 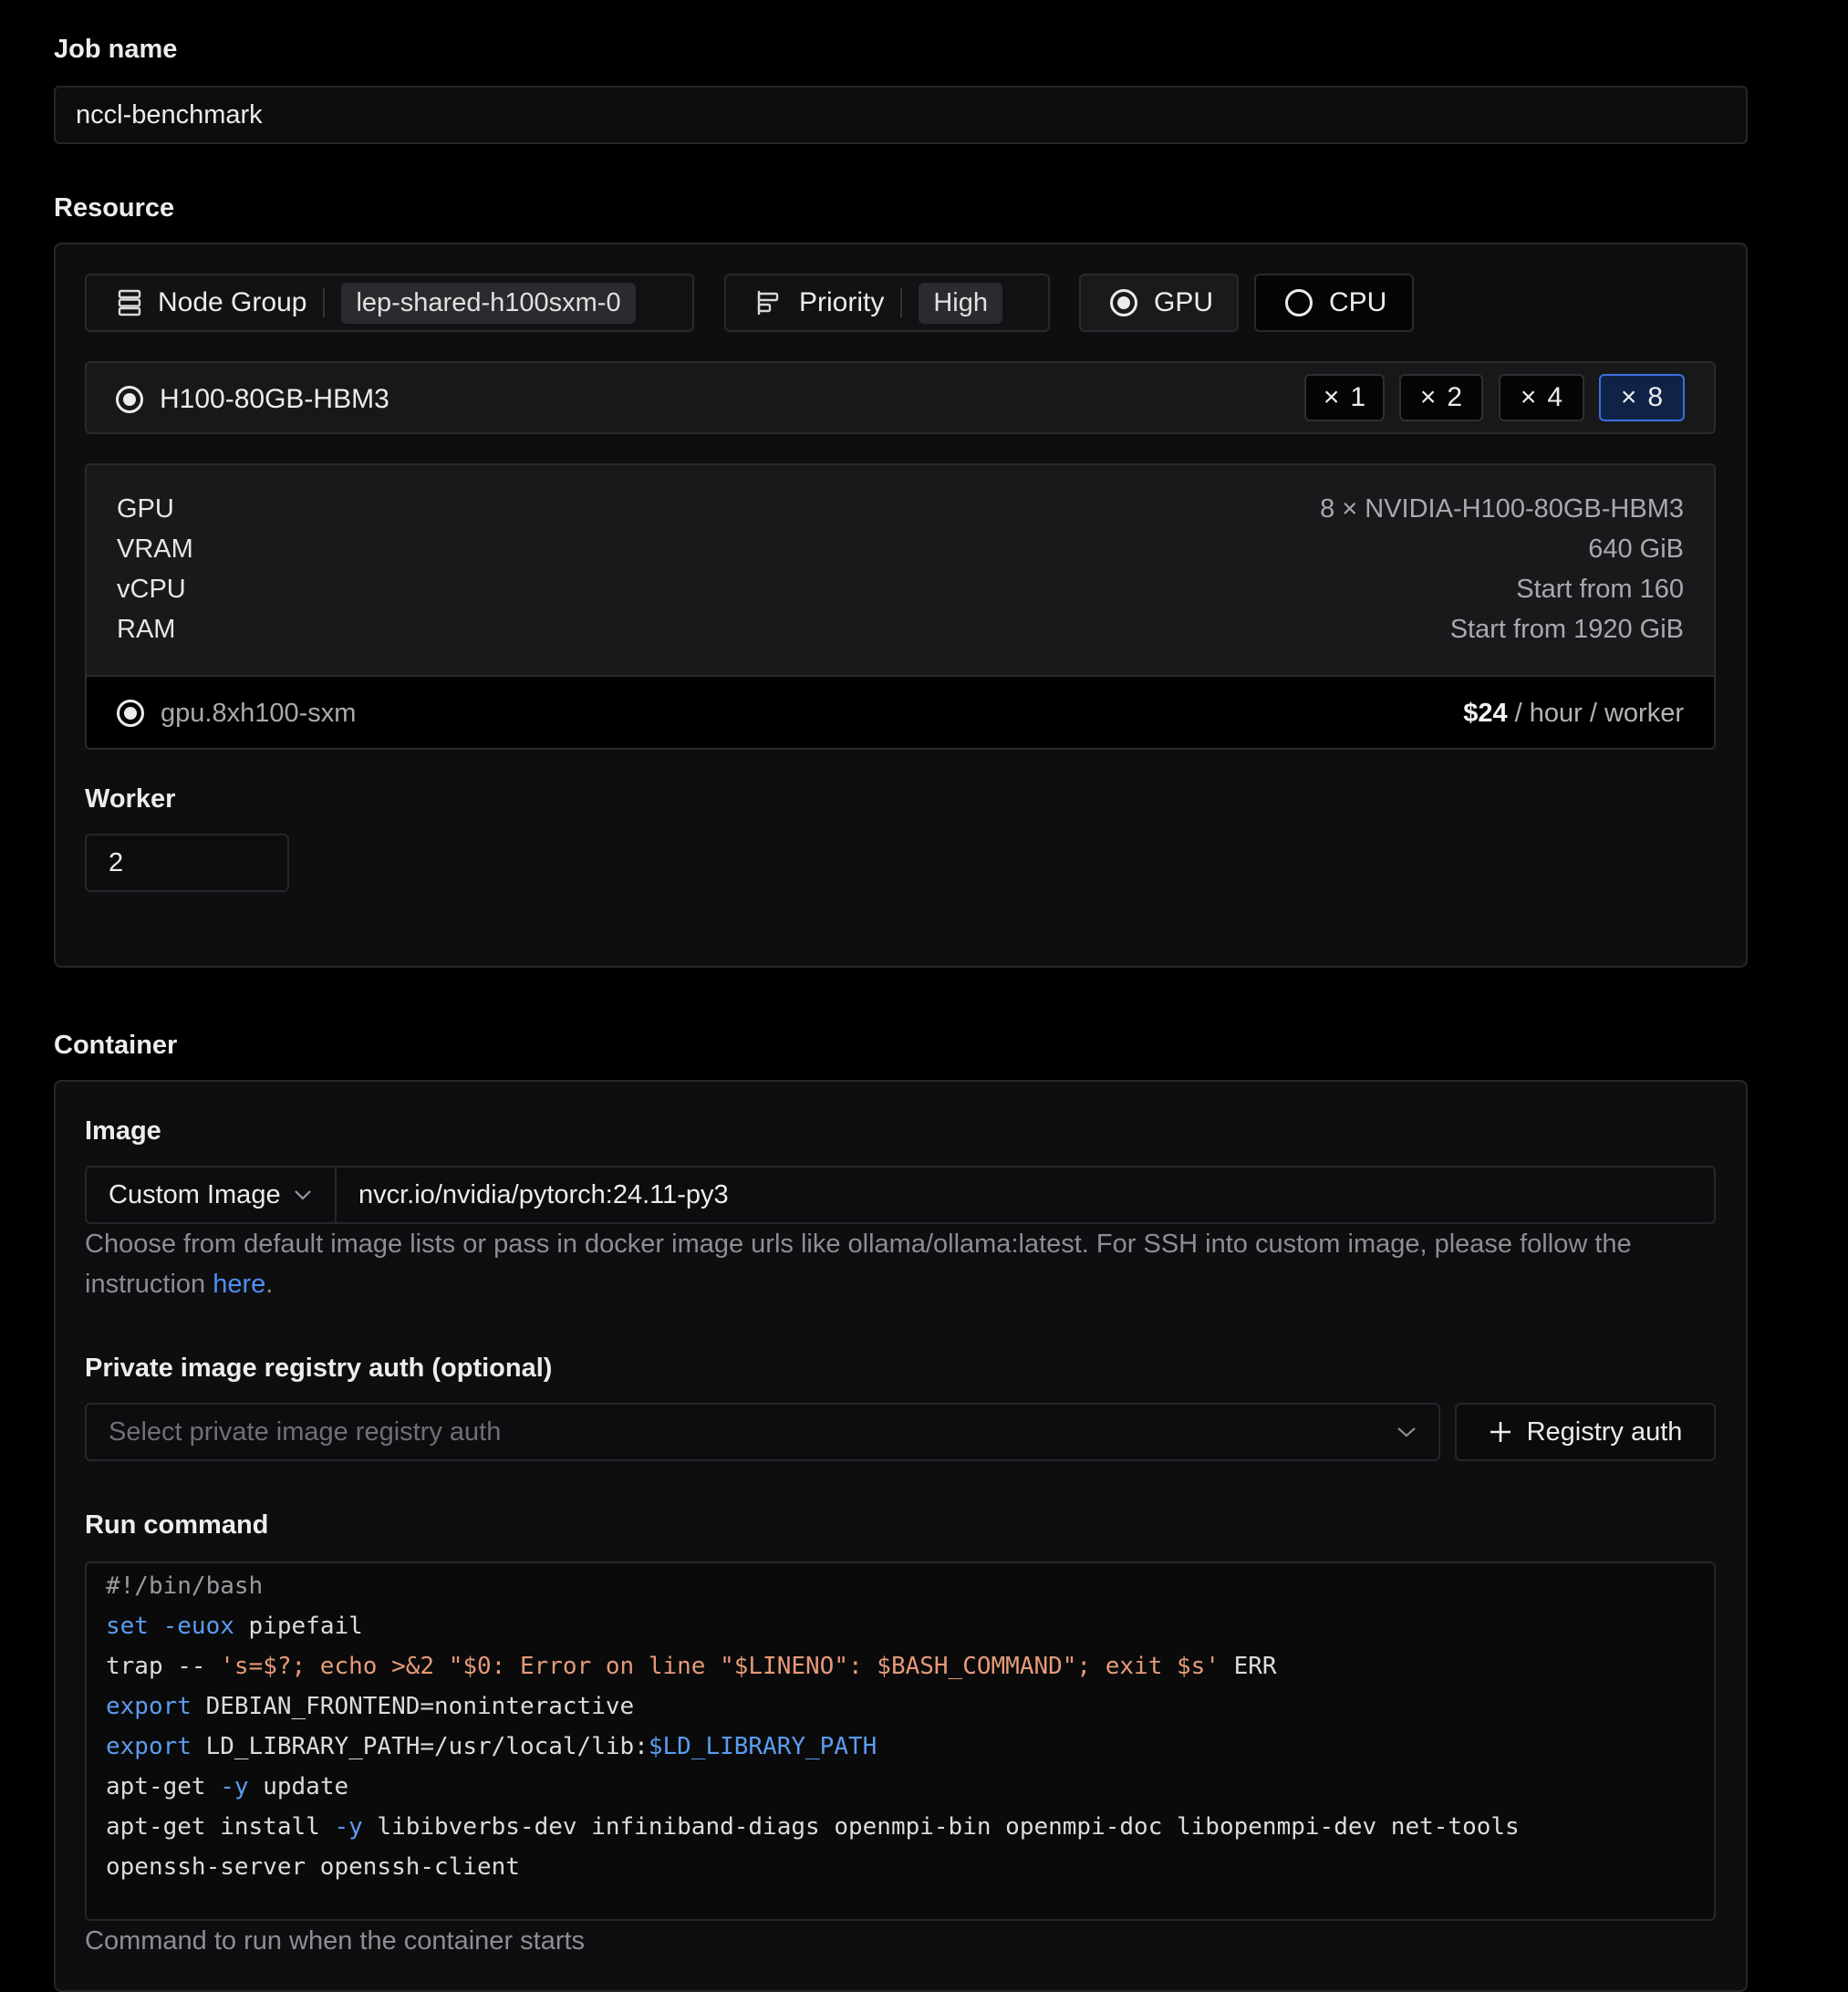 What do you see at coordinates (130, 799) in the screenshot?
I see `worker-label: Worker` at bounding box center [130, 799].